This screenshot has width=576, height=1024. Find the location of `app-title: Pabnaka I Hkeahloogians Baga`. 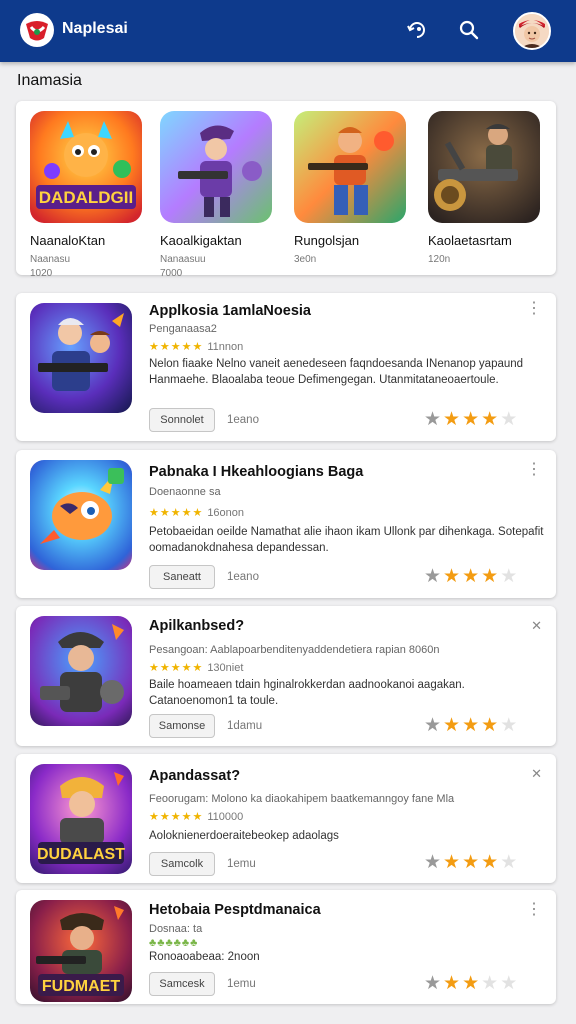

app-title: Pabnaka I Hkeahloogians Baga is located at coordinates (256, 472).